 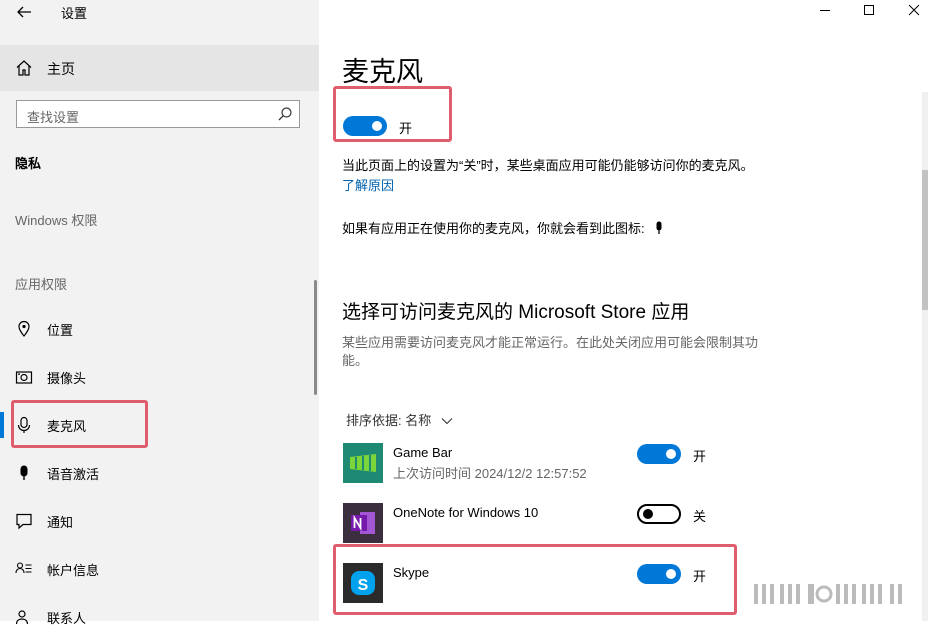 What do you see at coordinates (24, 521) in the screenshot?
I see `notification-icon` at bounding box center [24, 521].